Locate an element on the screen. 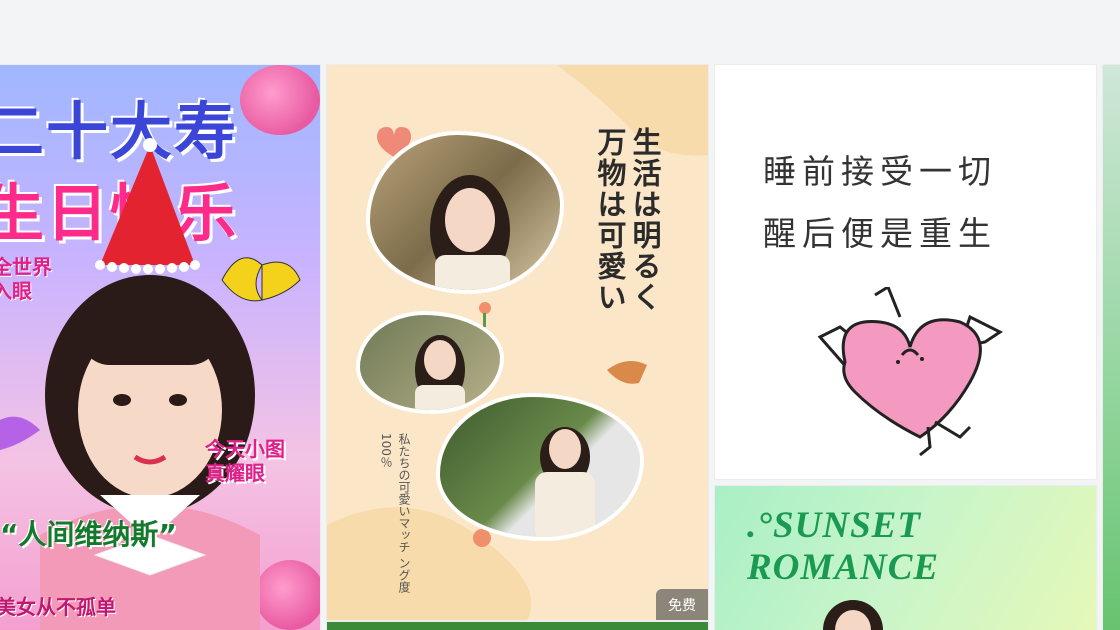  vertical-title-2: 万物は可愛い is located at coordinates (610, 220).